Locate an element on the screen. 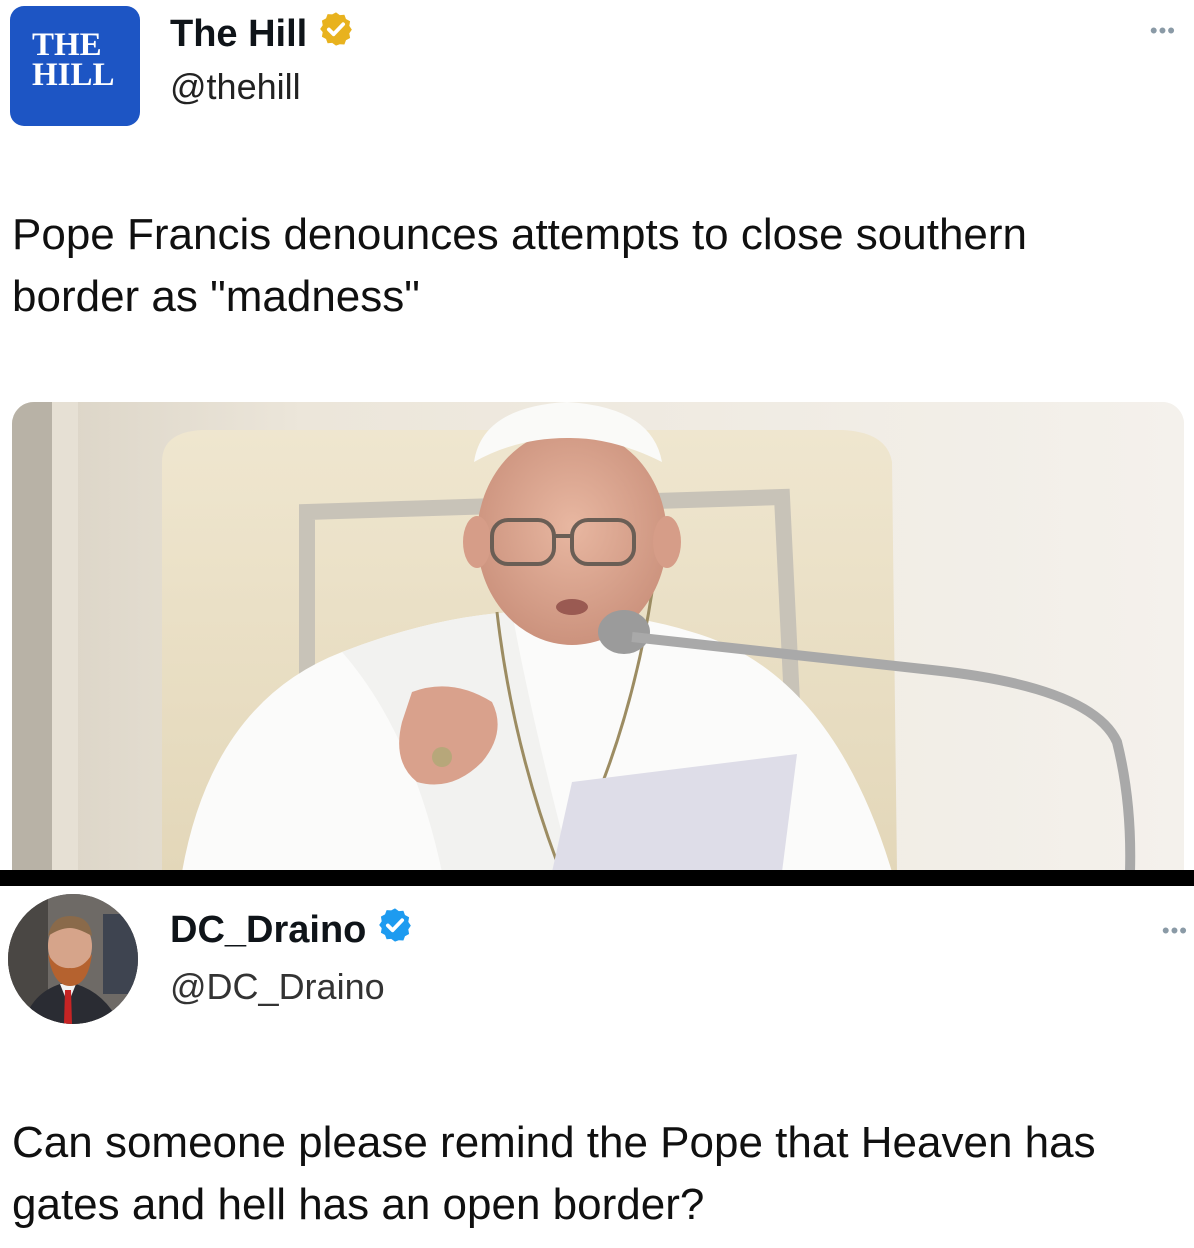  avatar-portrait is located at coordinates (73, 959).